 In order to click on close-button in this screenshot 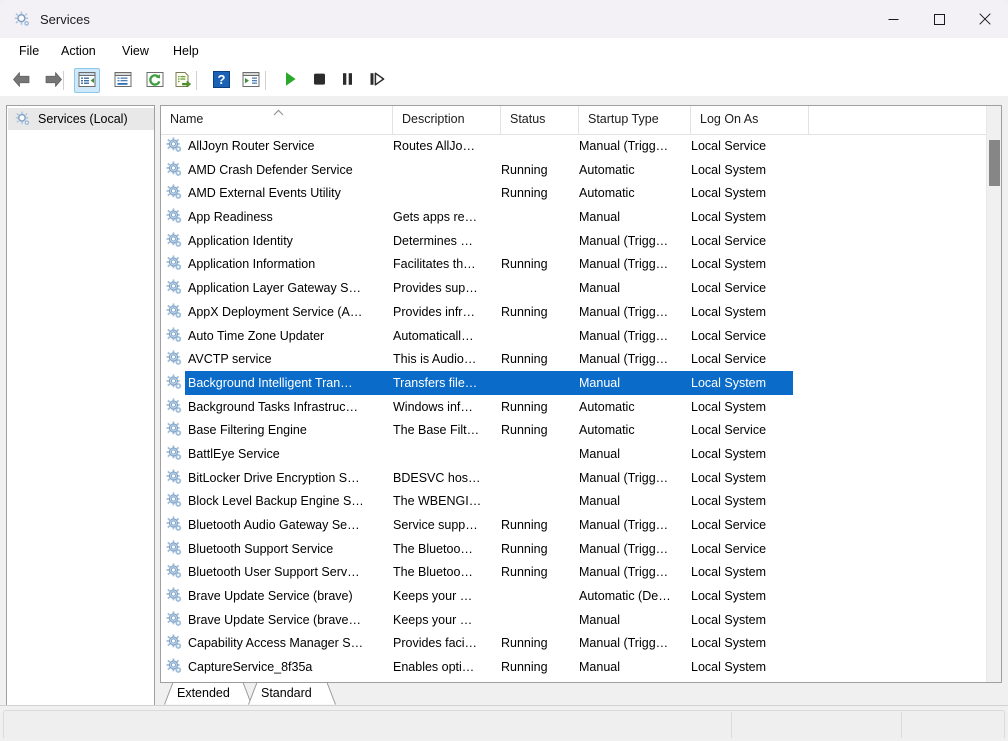, I will do `click(985, 19)`.